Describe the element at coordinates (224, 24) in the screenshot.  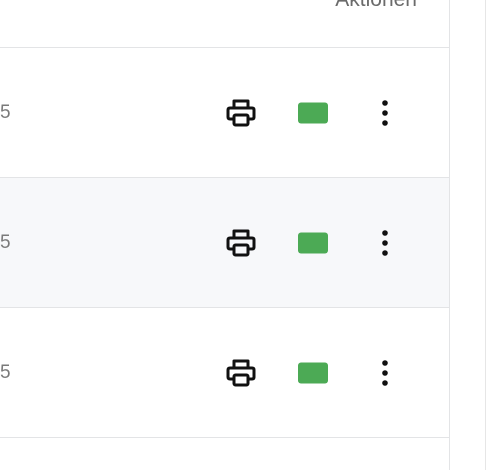
I see `table-header: Aktionen` at that location.